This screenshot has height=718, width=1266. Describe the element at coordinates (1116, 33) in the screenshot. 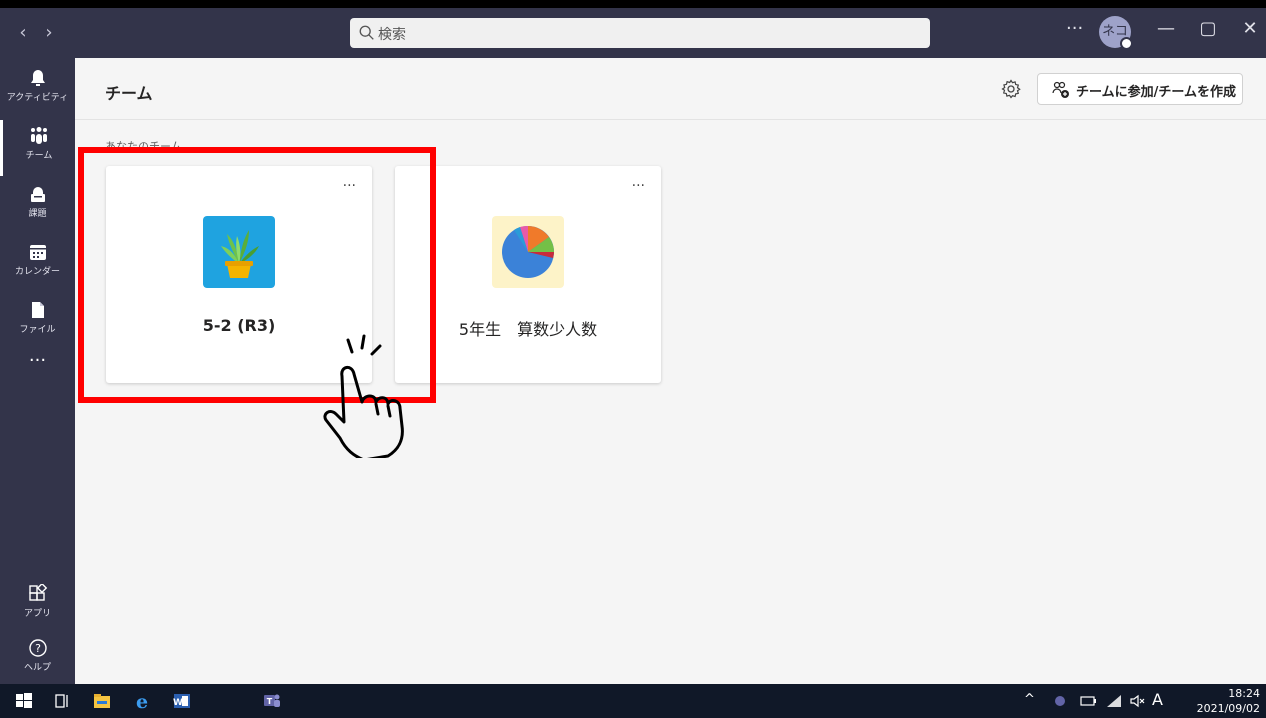

I see `avatar: ネコ` at that location.